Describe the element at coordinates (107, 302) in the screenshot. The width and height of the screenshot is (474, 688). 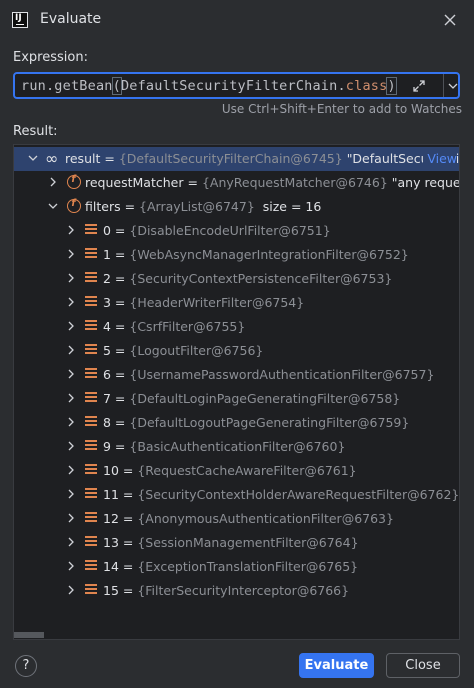
I see `item-index: 3` at that location.